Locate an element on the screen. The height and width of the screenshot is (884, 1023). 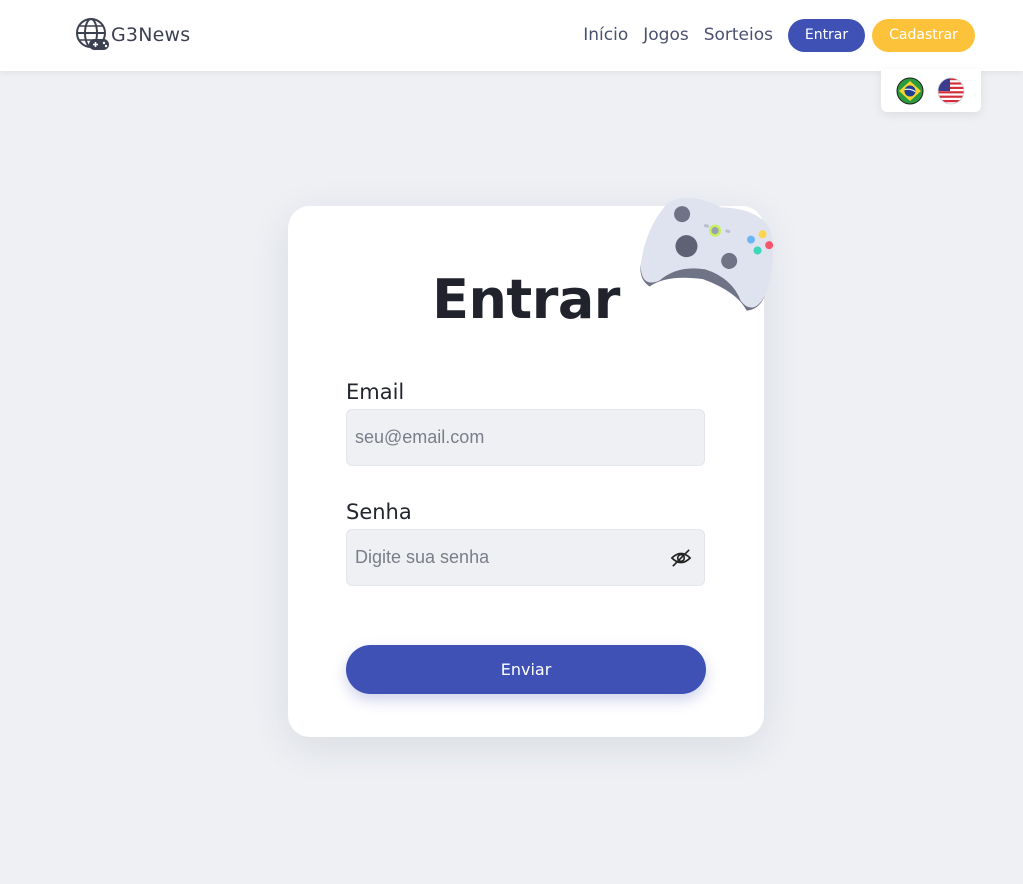
language-switcher is located at coordinates (931, 90).